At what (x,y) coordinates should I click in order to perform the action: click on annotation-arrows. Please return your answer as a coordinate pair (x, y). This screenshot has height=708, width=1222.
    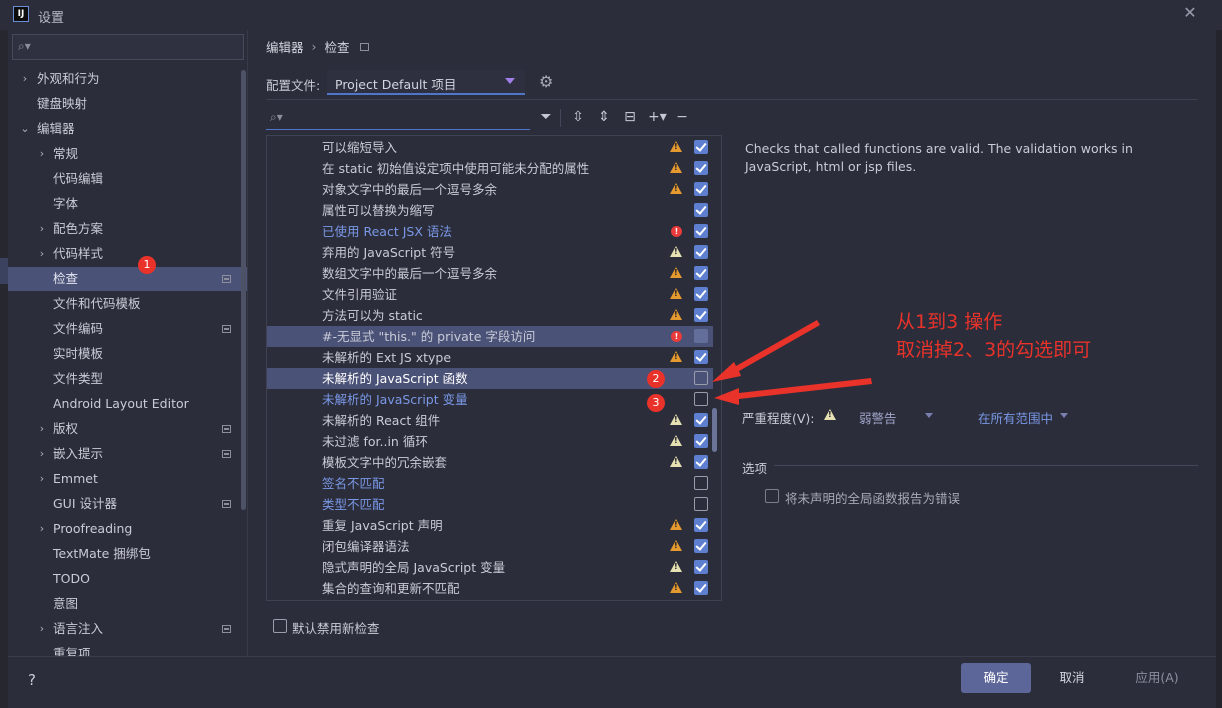
    Looking at the image, I should click on (792, 362).